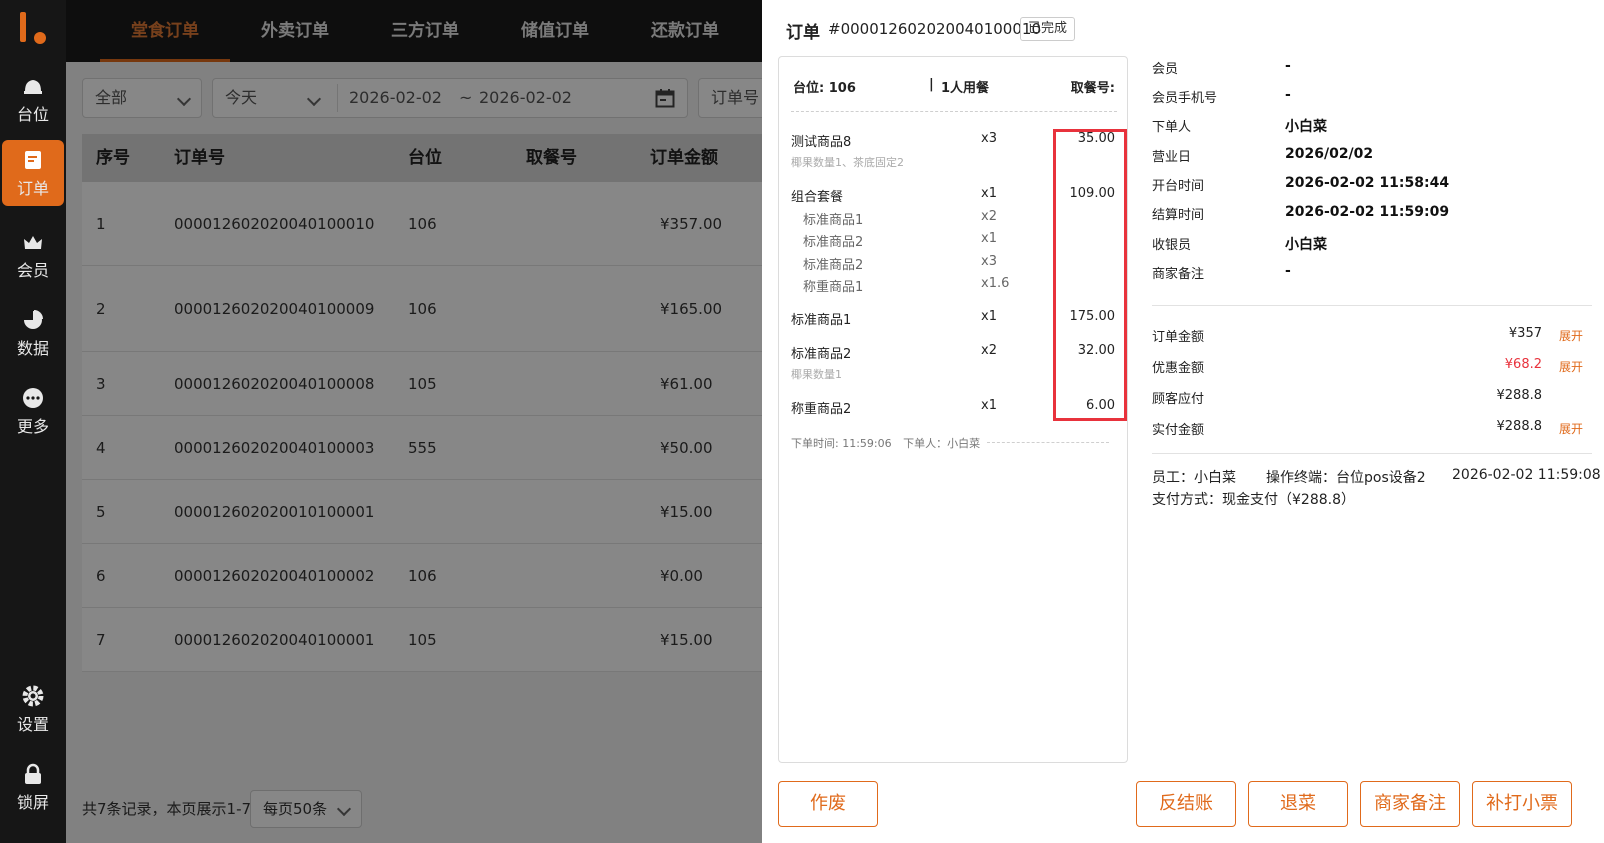 The height and width of the screenshot is (843, 1604). I want to click on info-label-cashier: 收银员, so click(1172, 245).